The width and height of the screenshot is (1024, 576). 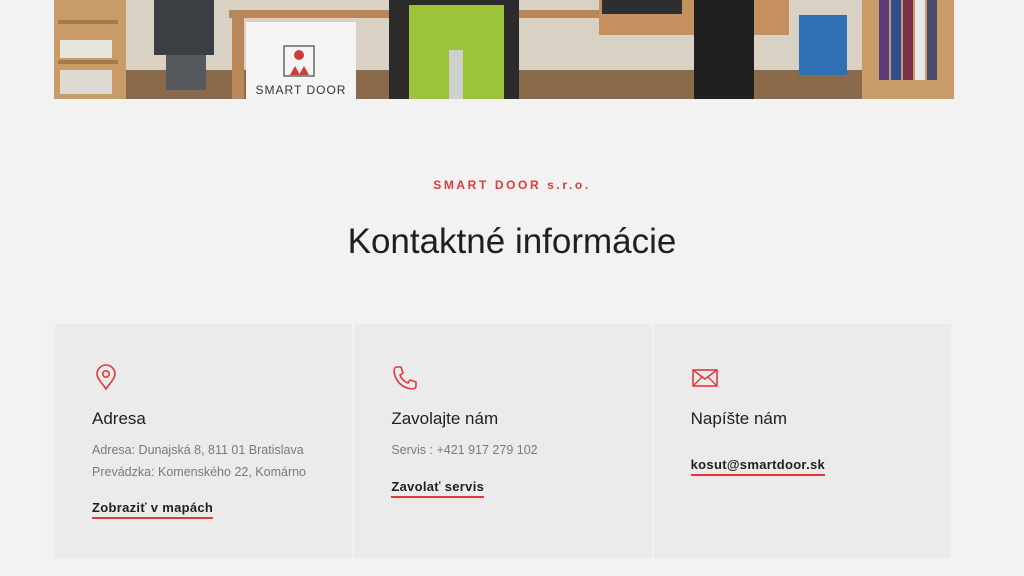 What do you see at coordinates (119, 418) in the screenshot?
I see `address-heading: Adresa` at bounding box center [119, 418].